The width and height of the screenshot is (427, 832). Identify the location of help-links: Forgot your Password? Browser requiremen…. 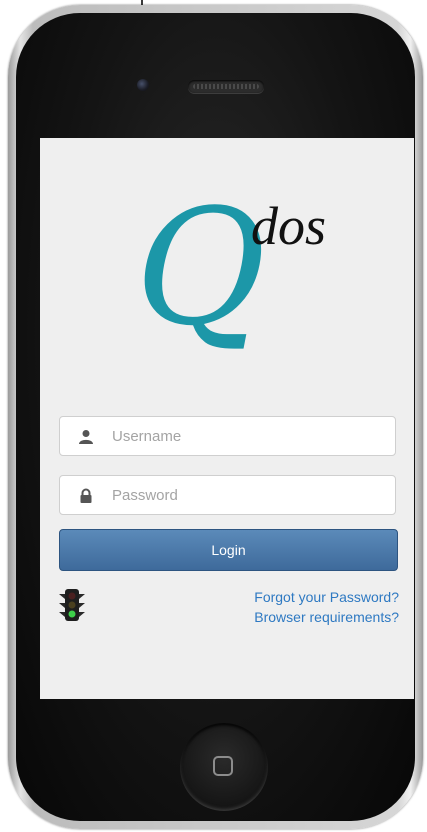
(326, 607).